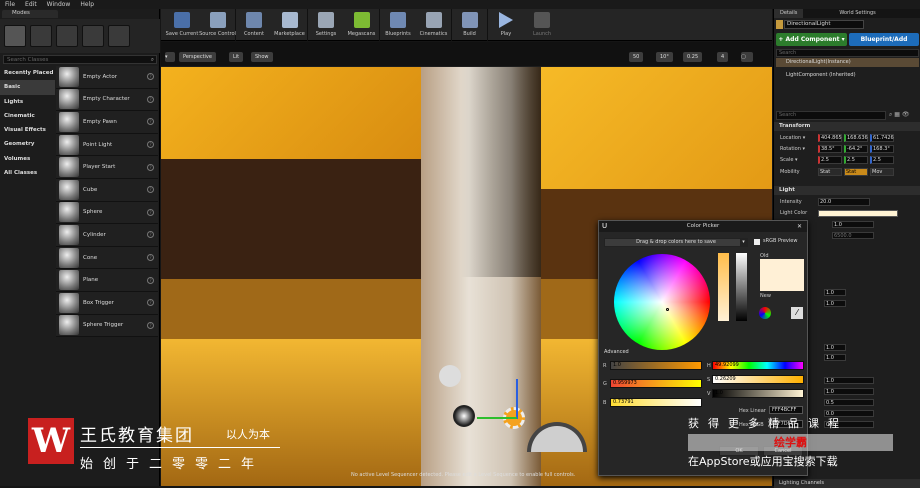 The image size is (920, 488). I want to click on color-themes-dropdown: Drag & drop colors here to save, so click(676, 242).